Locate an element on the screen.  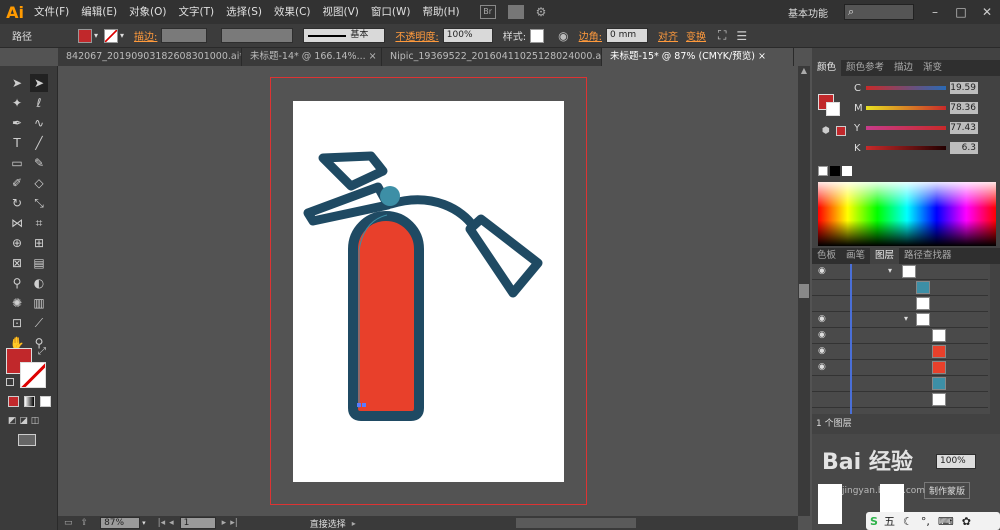
fill-dropdown-icon: ▾ is located at coordinates (96, 35).